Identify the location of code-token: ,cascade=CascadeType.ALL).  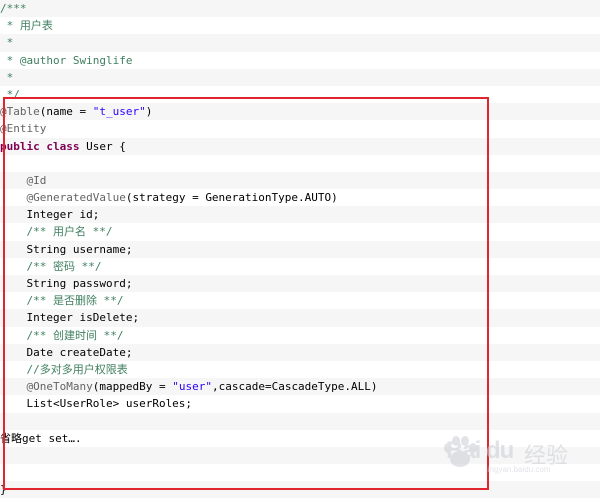
(294, 387).